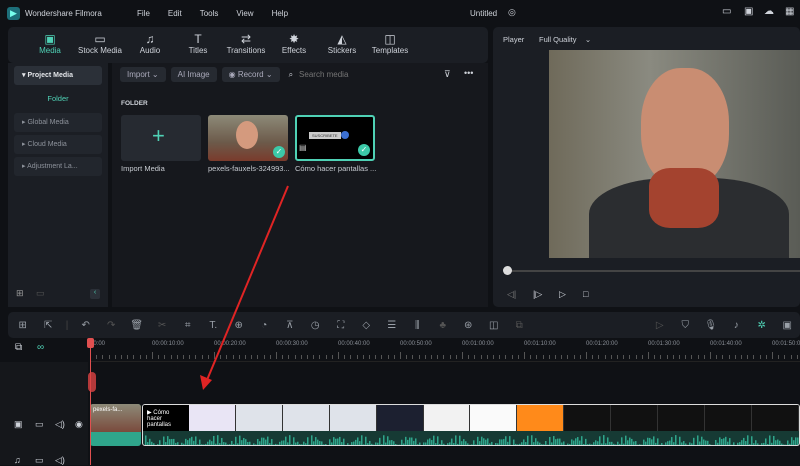 Image resolution: width=800 pixels, height=466 pixels. What do you see at coordinates (247, 283) in the screenshot?
I see `arrow-line` at bounding box center [247, 283].